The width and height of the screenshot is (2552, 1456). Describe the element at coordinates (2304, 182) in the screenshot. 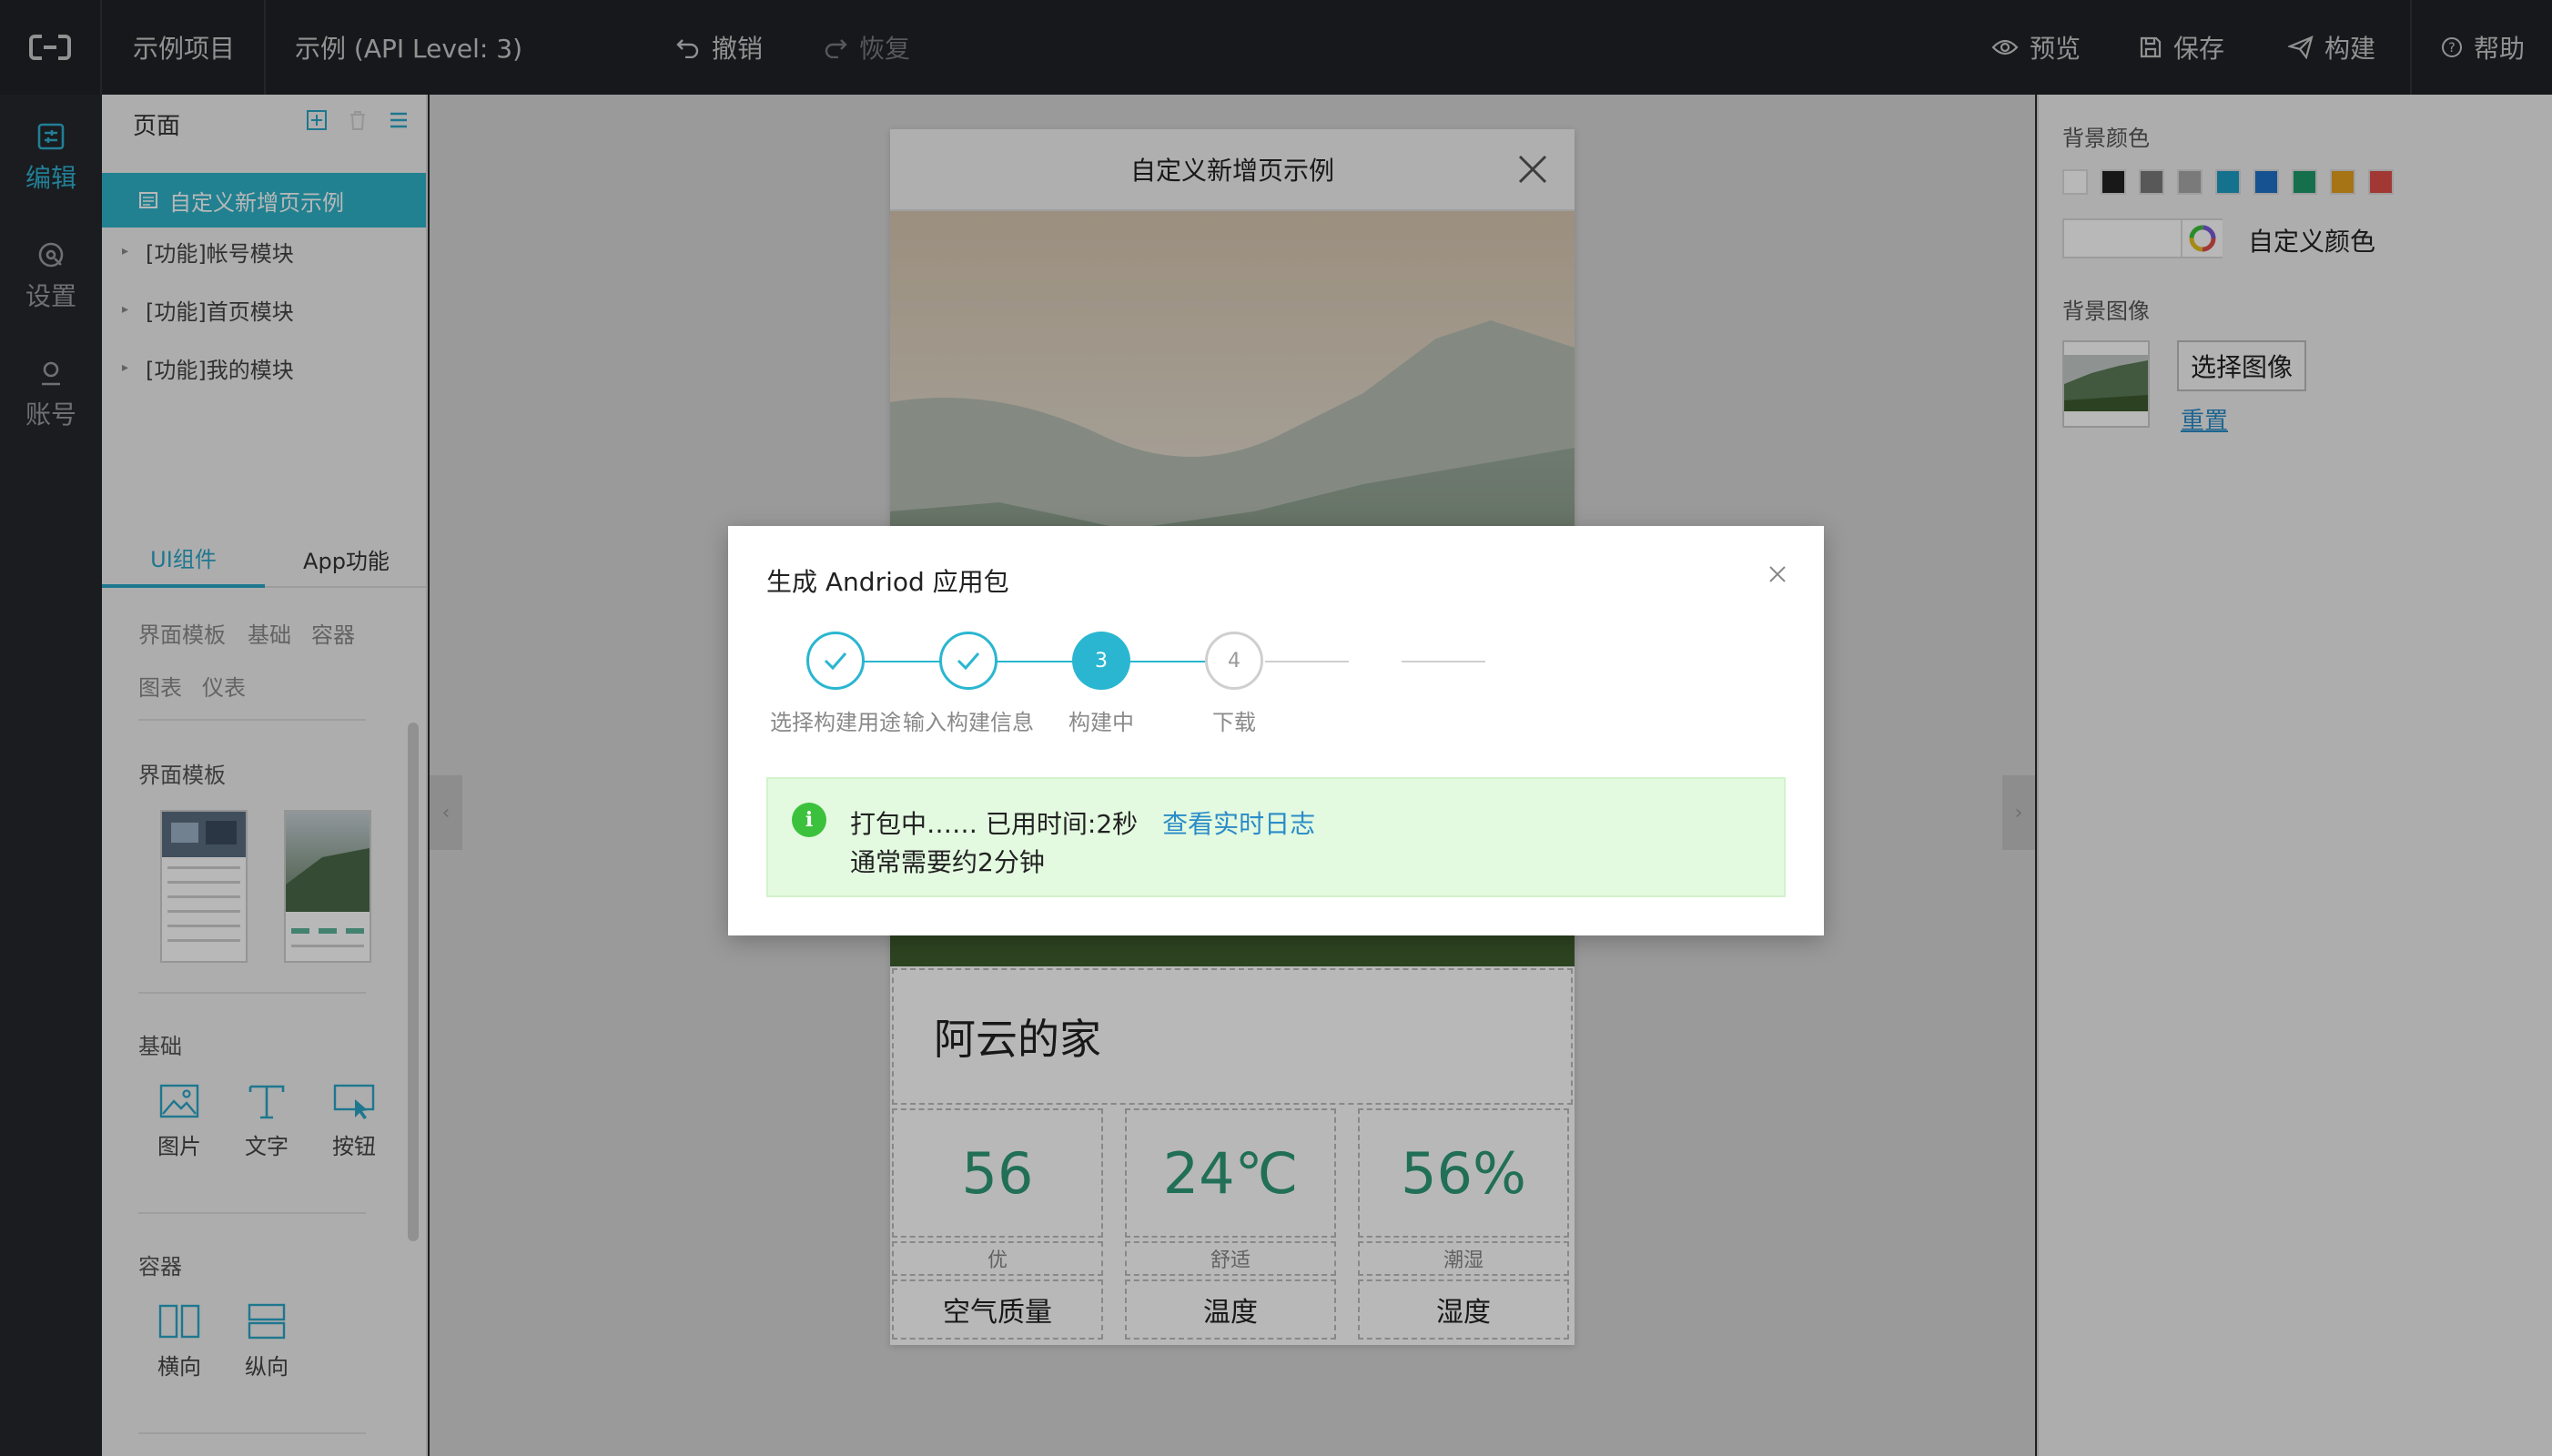

I see `color-swatch-green` at that location.